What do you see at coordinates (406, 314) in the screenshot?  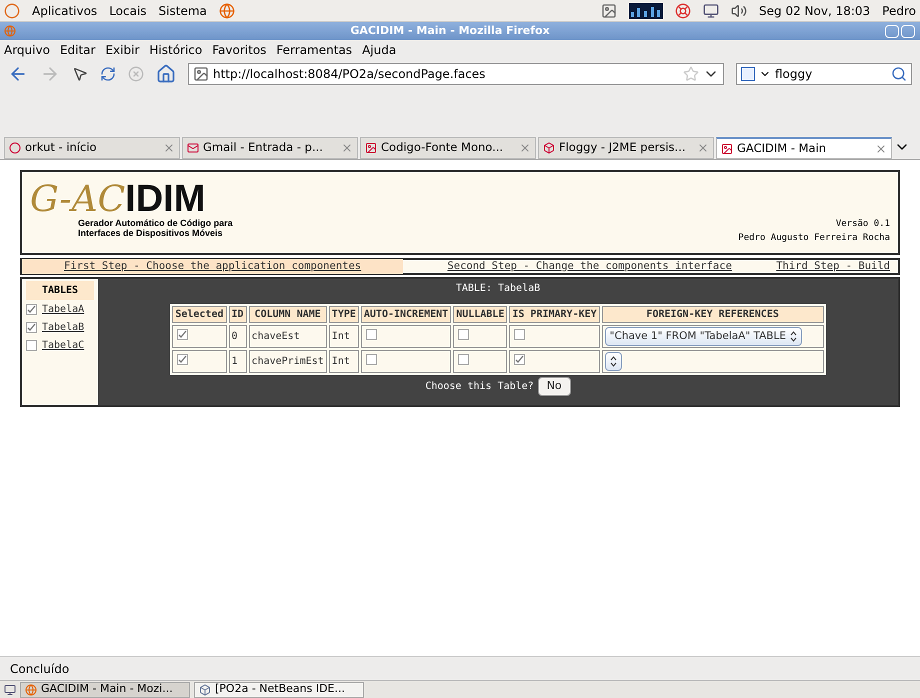 I see `column-header: AUTO-INCREMENT` at bounding box center [406, 314].